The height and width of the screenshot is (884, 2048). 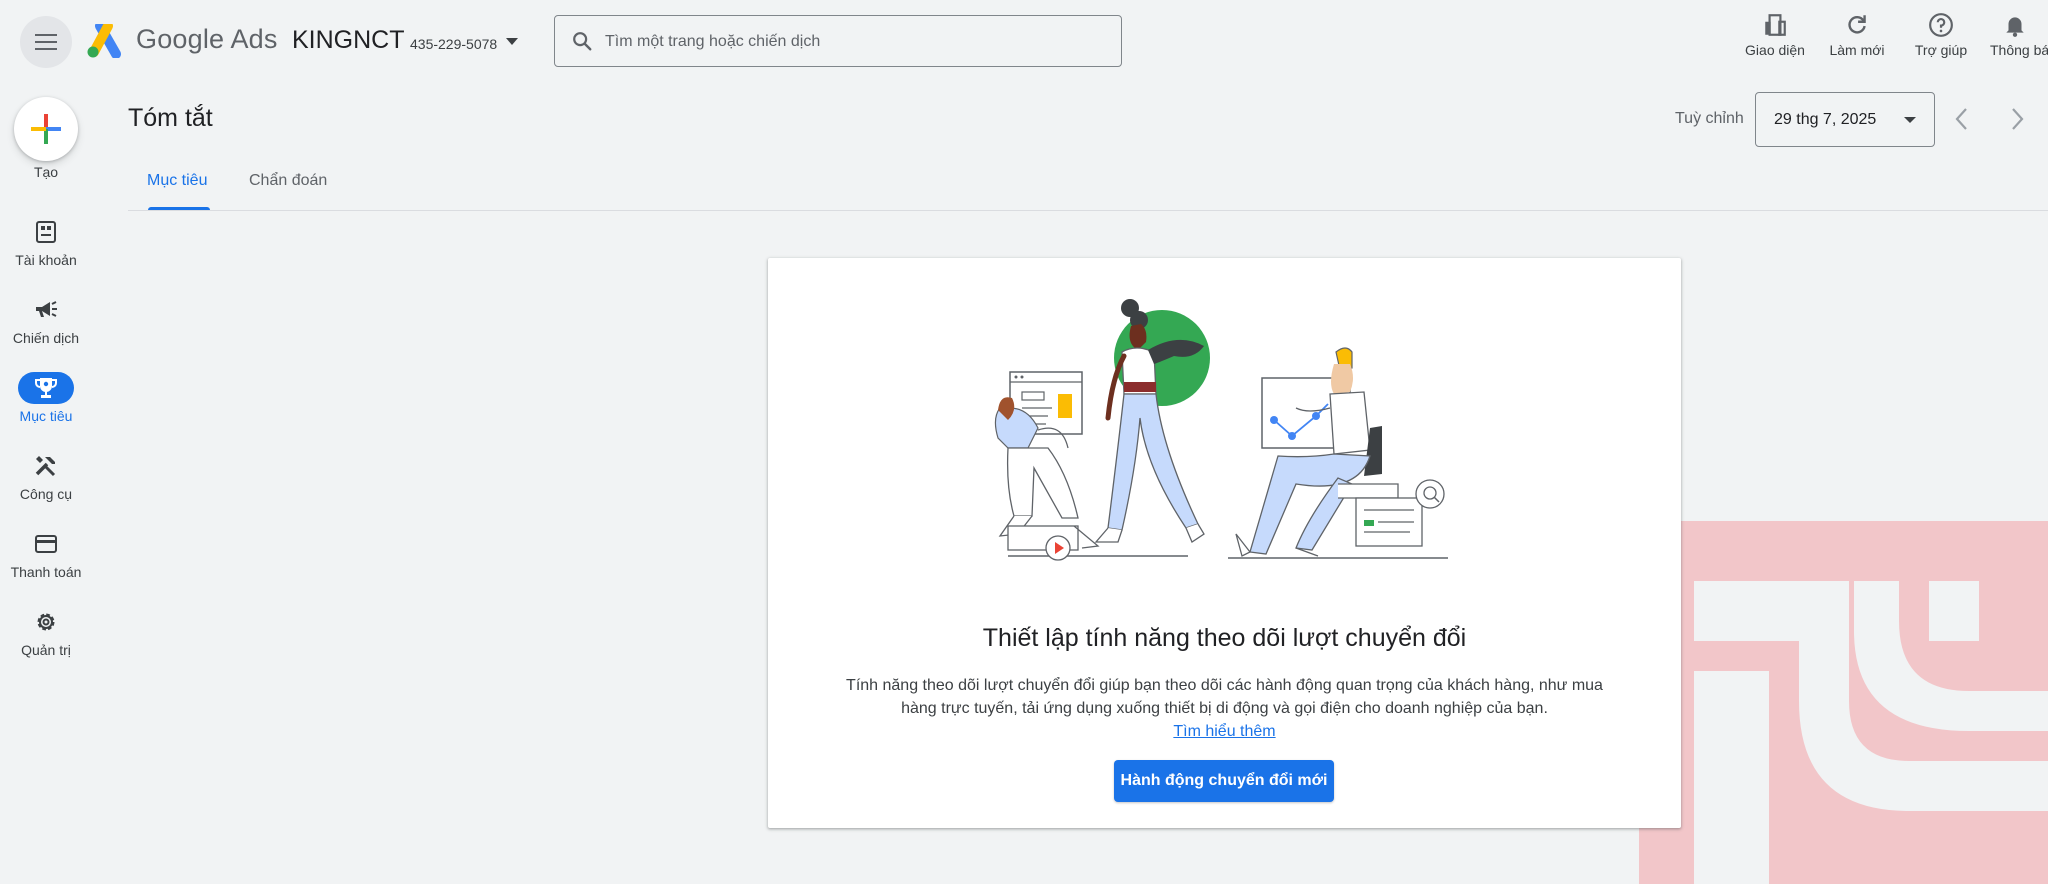 I want to click on sidebar-item-goals: Mục tiêu, so click(x=46, y=398).